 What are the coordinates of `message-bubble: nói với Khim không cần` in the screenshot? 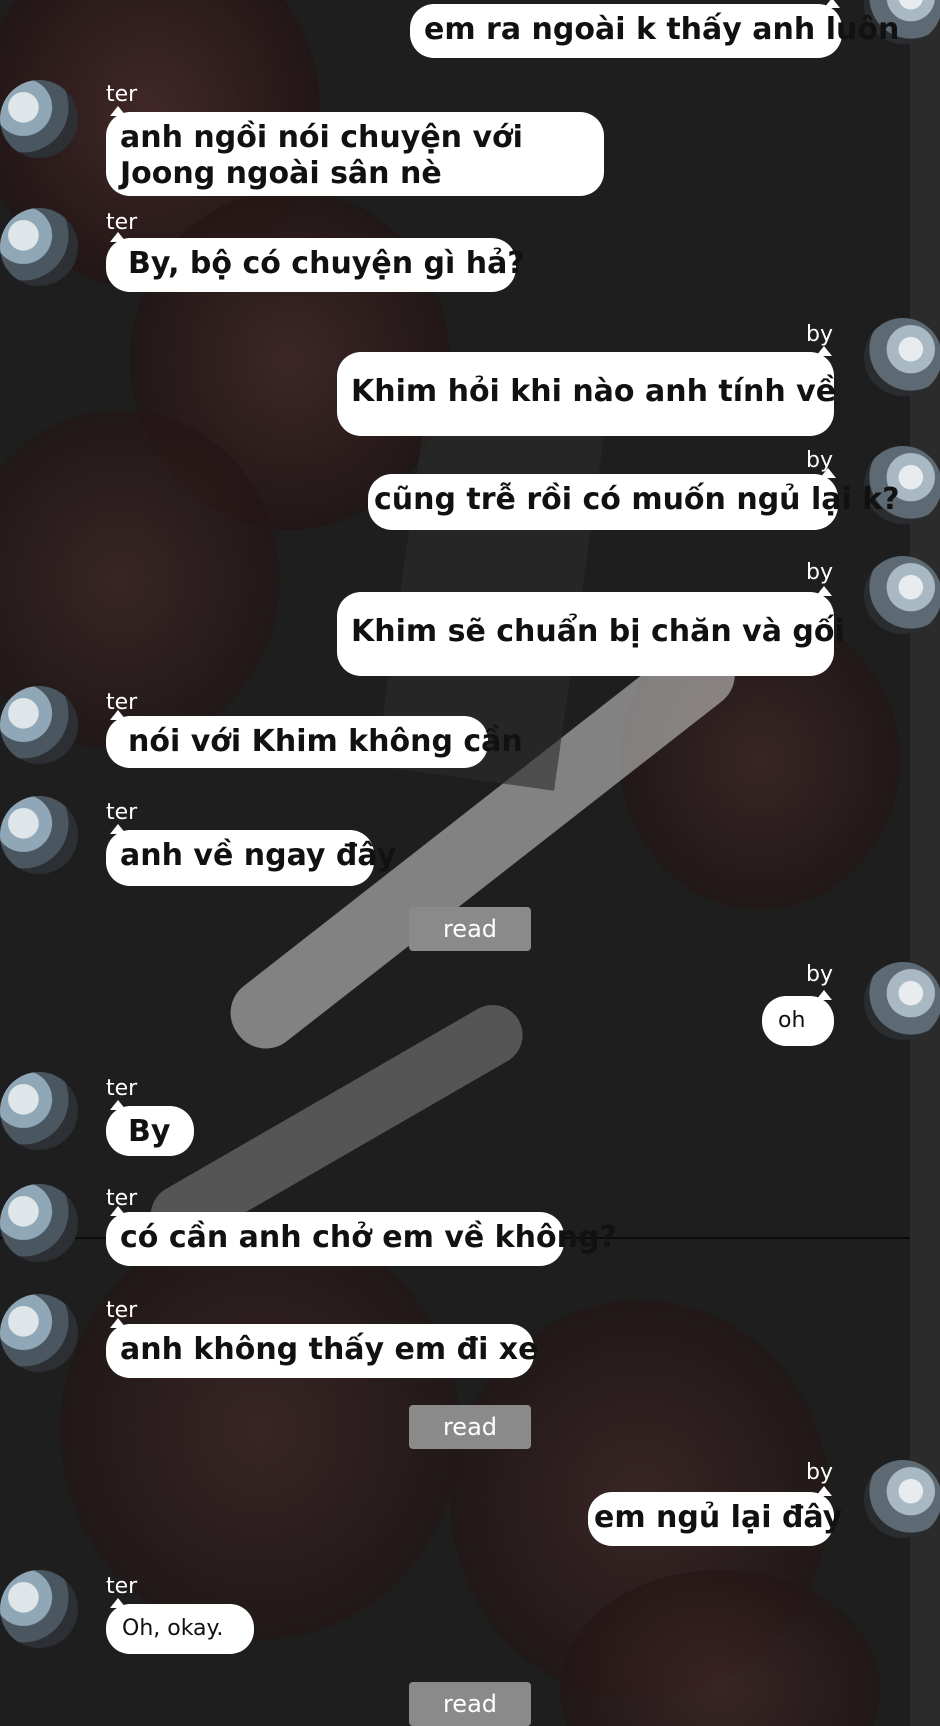 It's located at (314, 739).